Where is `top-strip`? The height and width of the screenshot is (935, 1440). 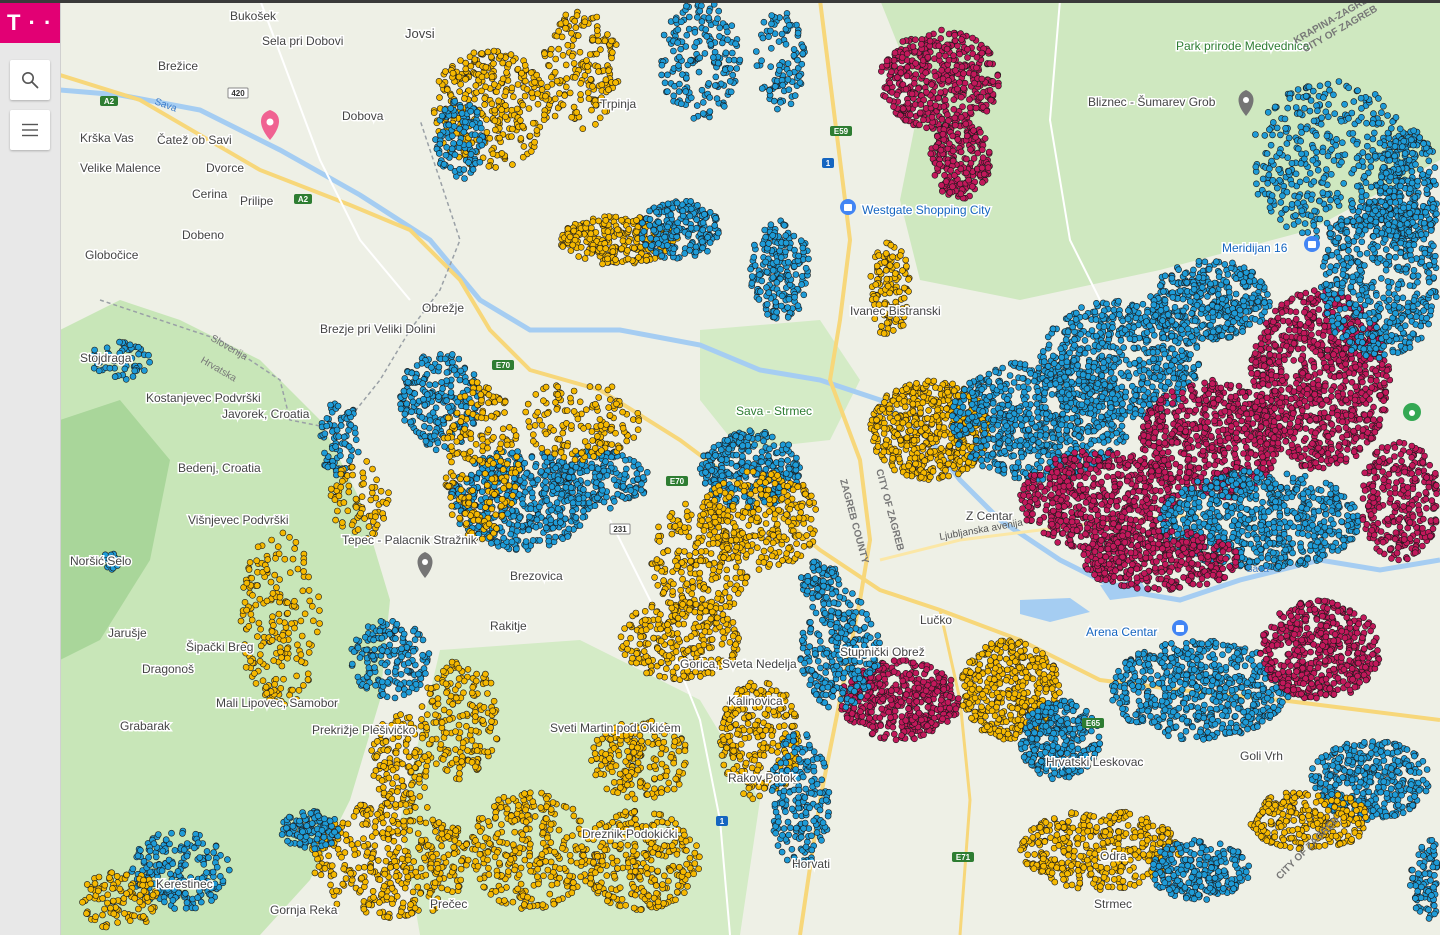 top-strip is located at coordinates (720, 1).